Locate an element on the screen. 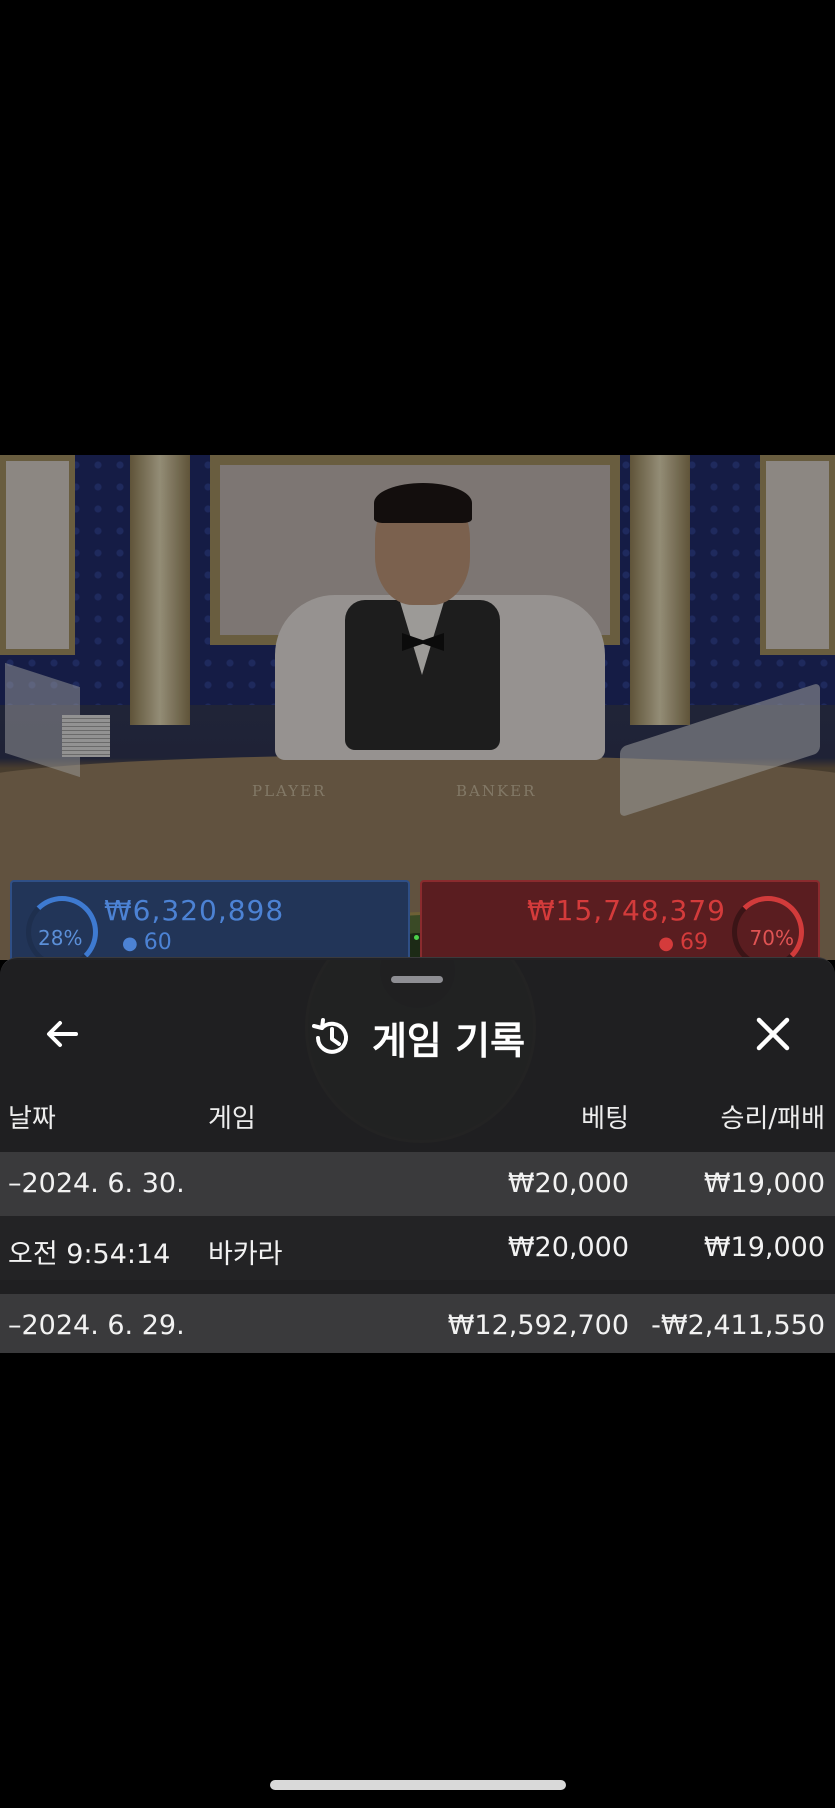  status-dot-icon is located at coordinates (416, 937).